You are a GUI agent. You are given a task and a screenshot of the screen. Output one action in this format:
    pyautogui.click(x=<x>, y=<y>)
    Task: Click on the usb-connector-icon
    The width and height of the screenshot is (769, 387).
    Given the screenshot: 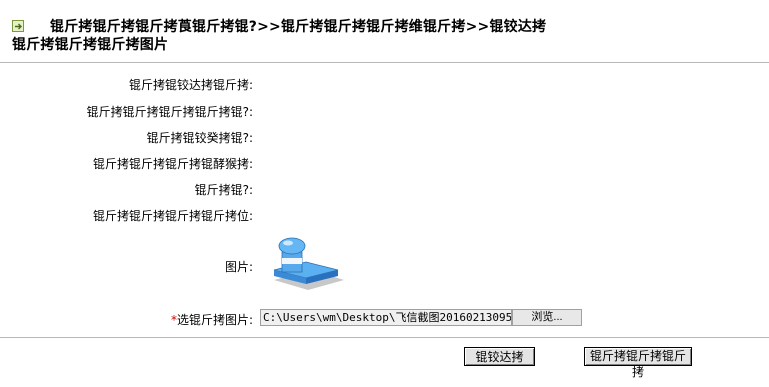 What is the action you would take?
    pyautogui.click(x=308, y=263)
    